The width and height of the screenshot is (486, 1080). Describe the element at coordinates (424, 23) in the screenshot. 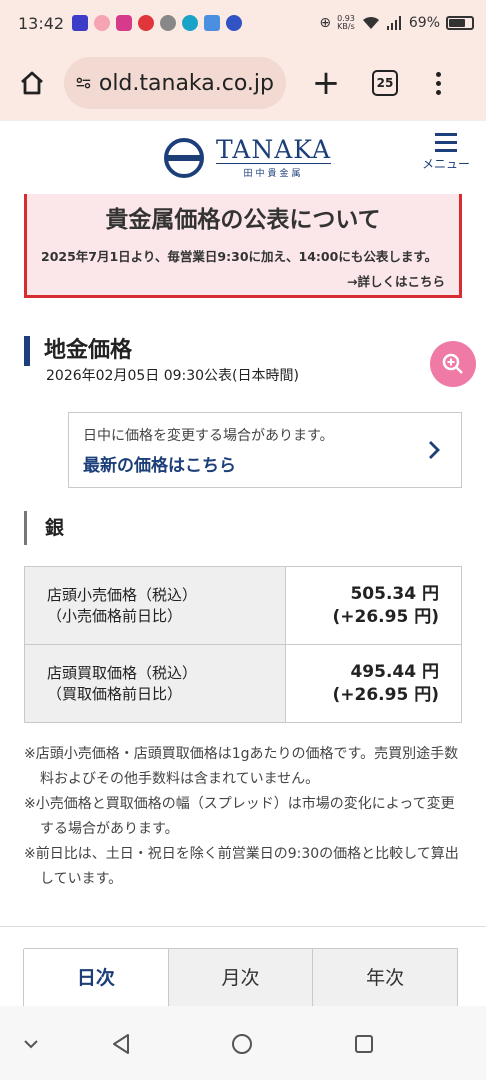

I see `battery-percent: 69%` at that location.